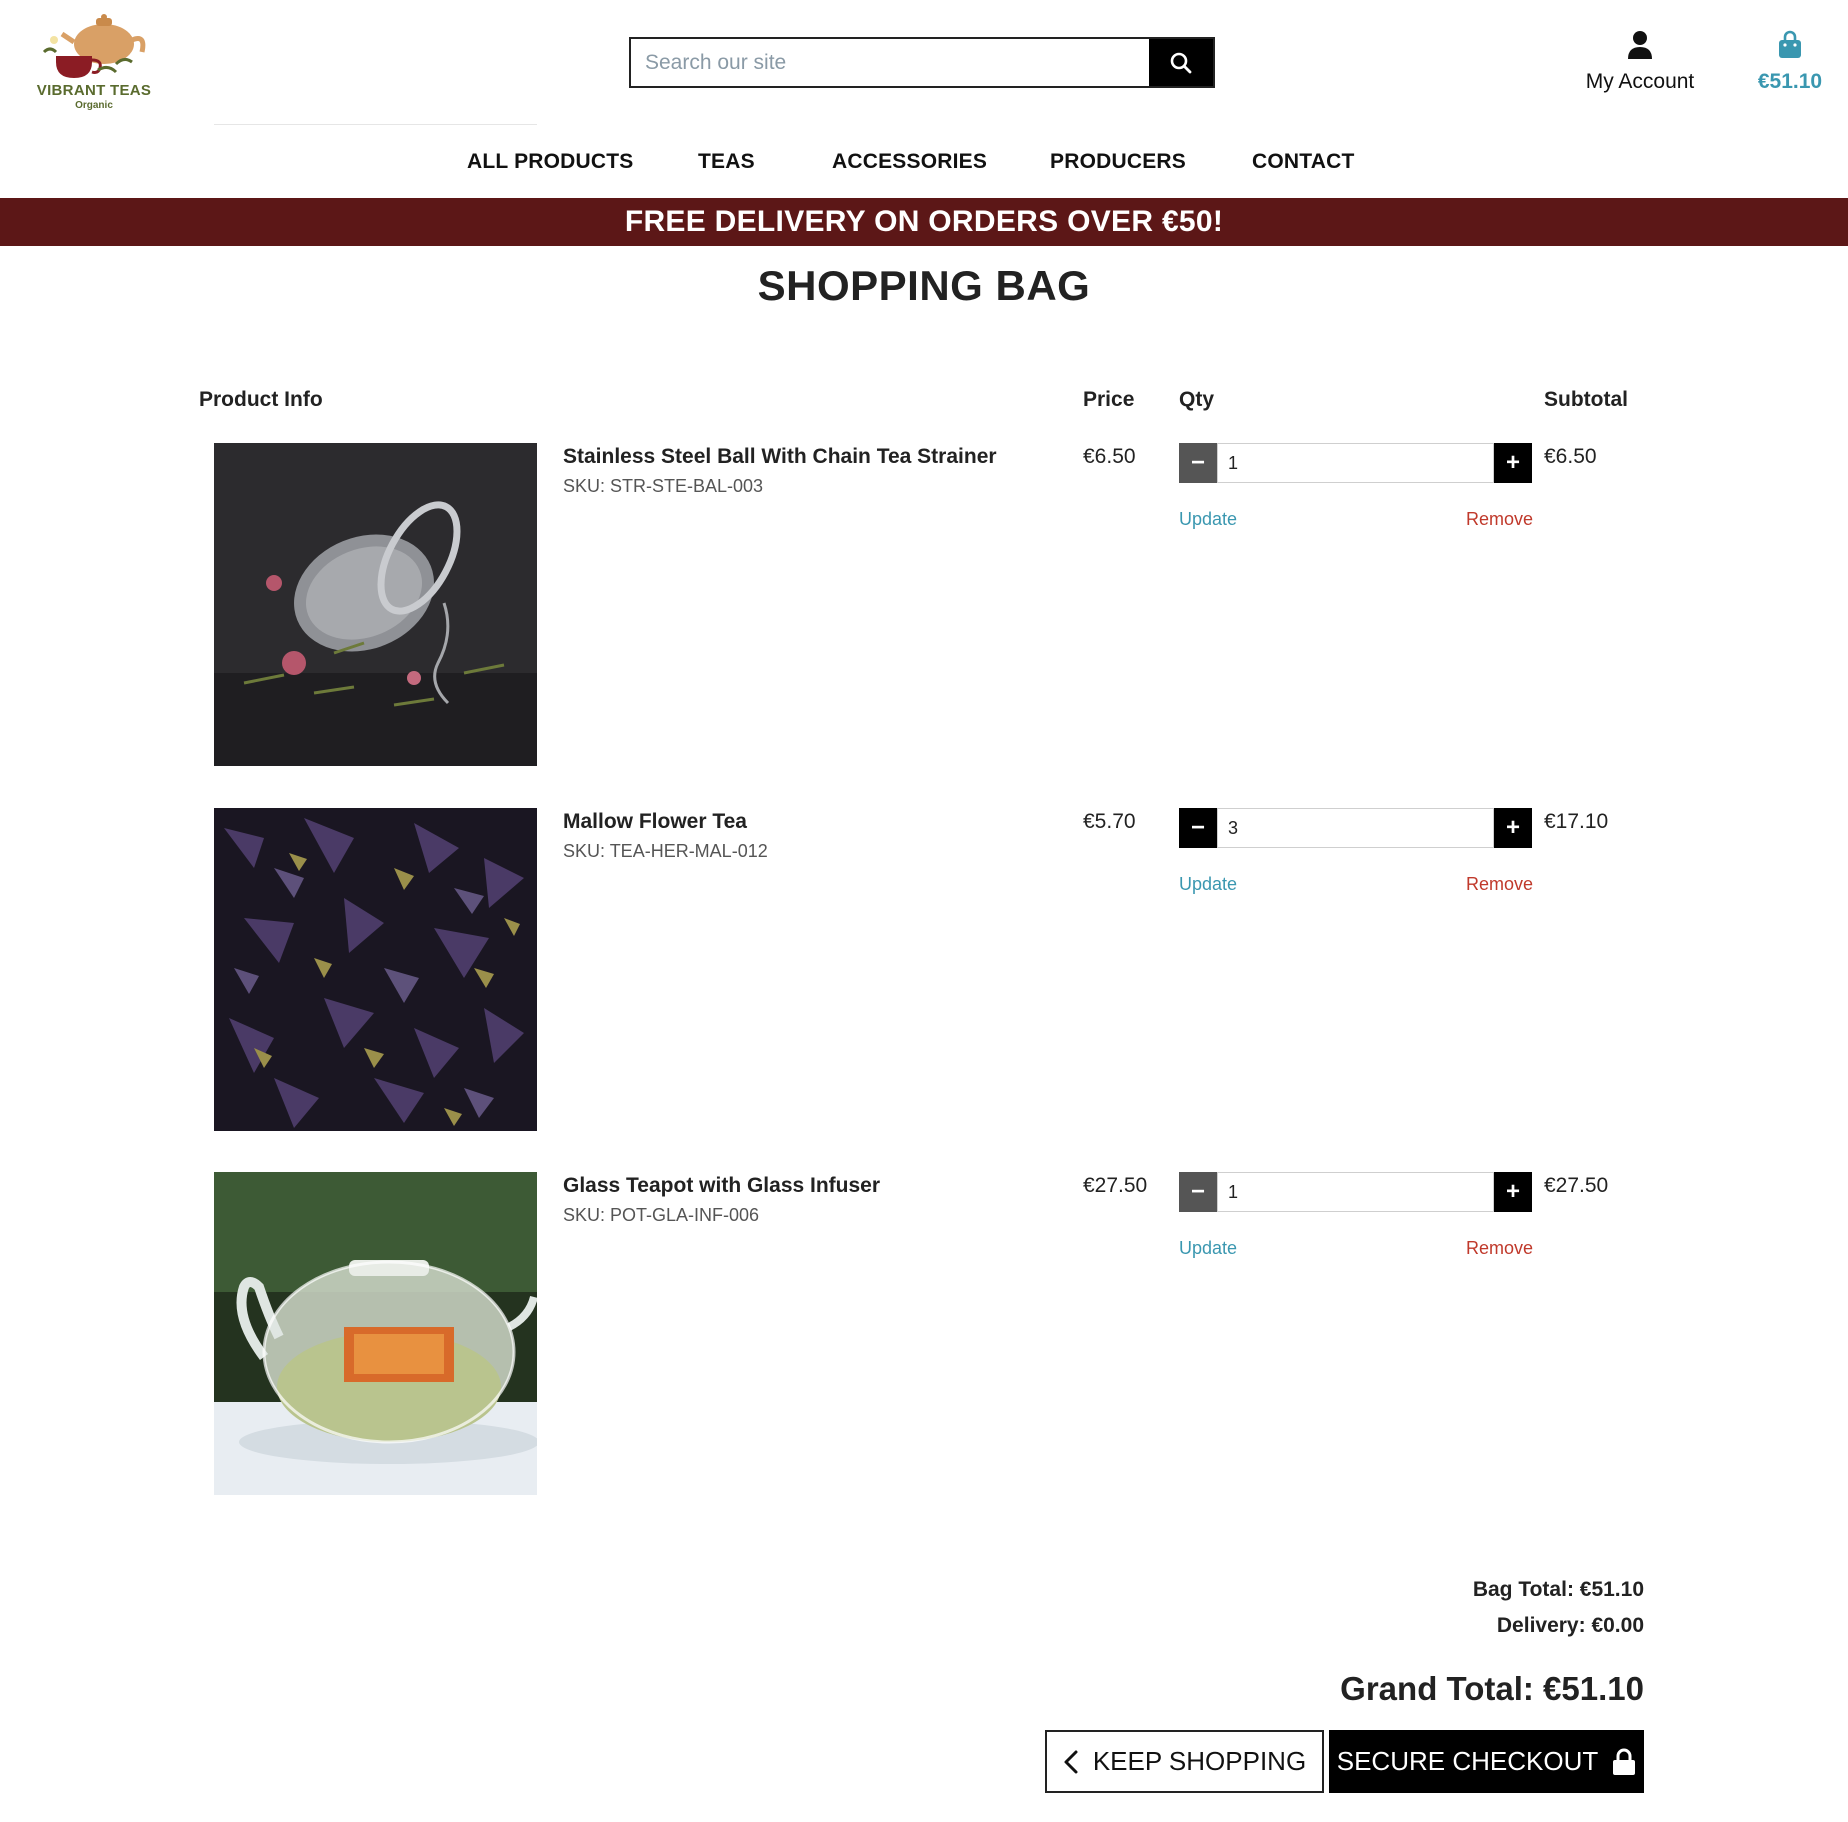  I want to click on product-price: €6.50, so click(1109, 456).